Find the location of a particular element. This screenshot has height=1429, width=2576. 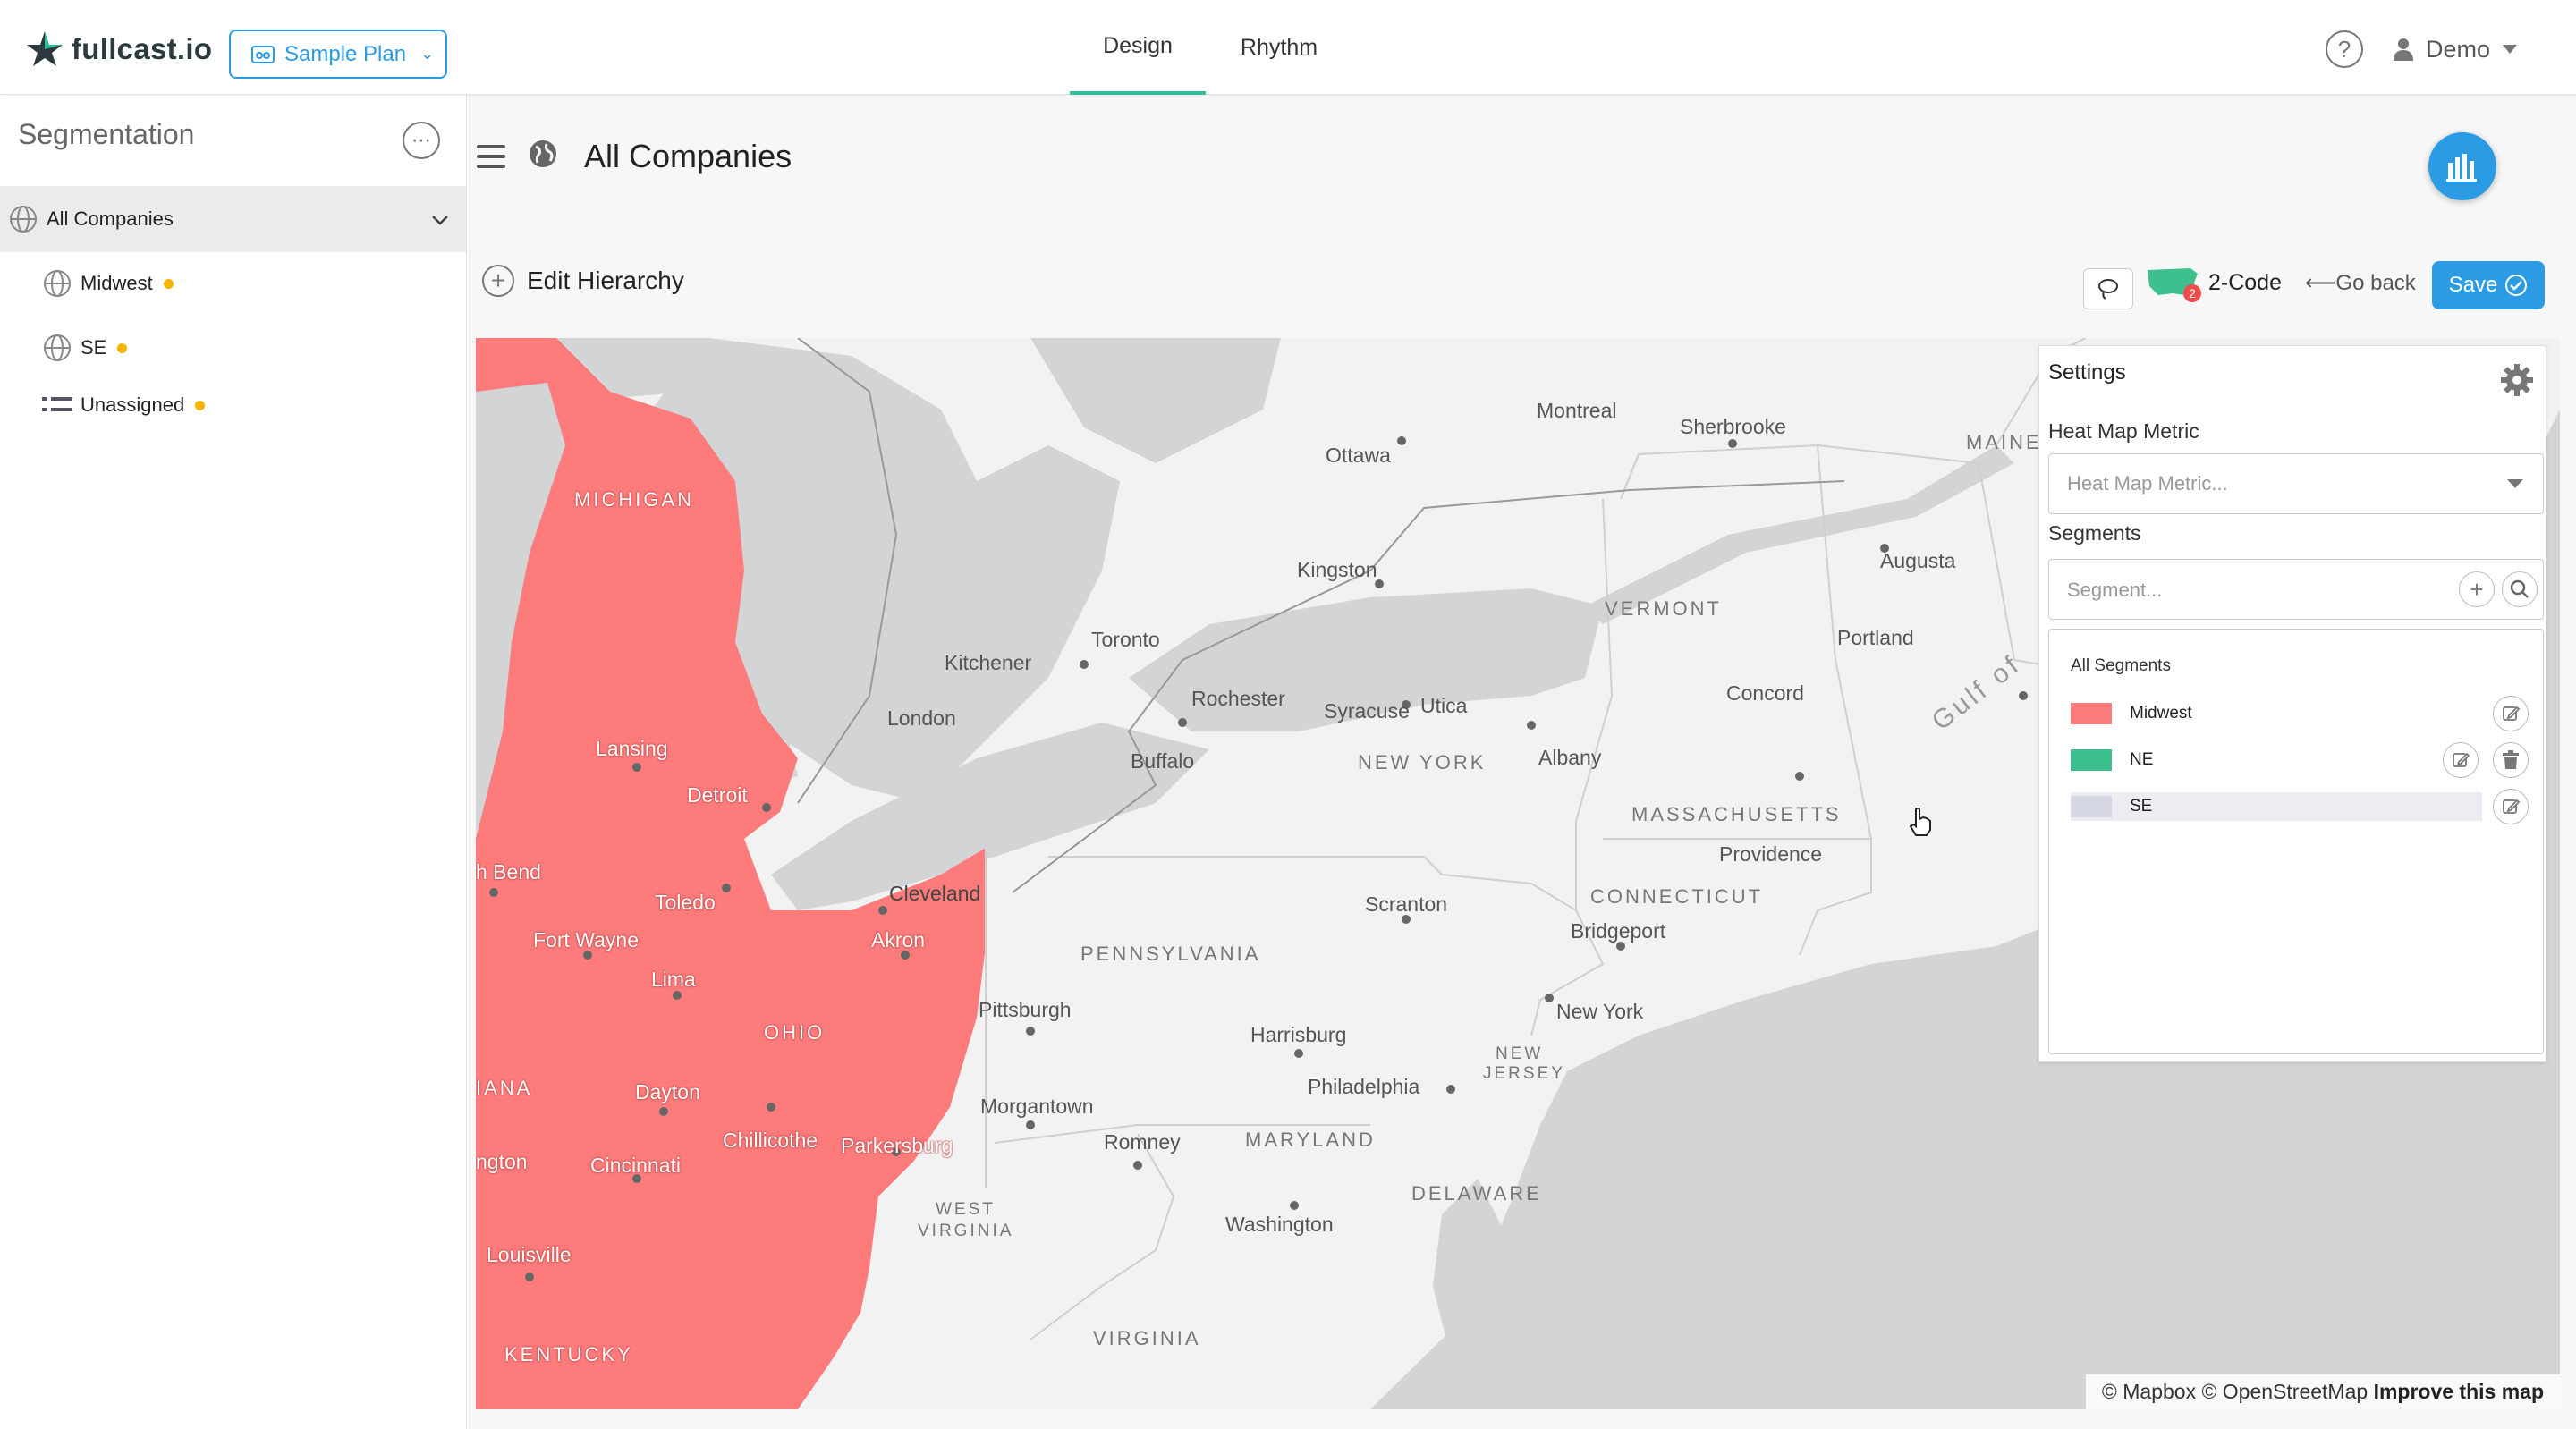

map-label-new-york-city: New York is located at coordinates (1600, 1011).